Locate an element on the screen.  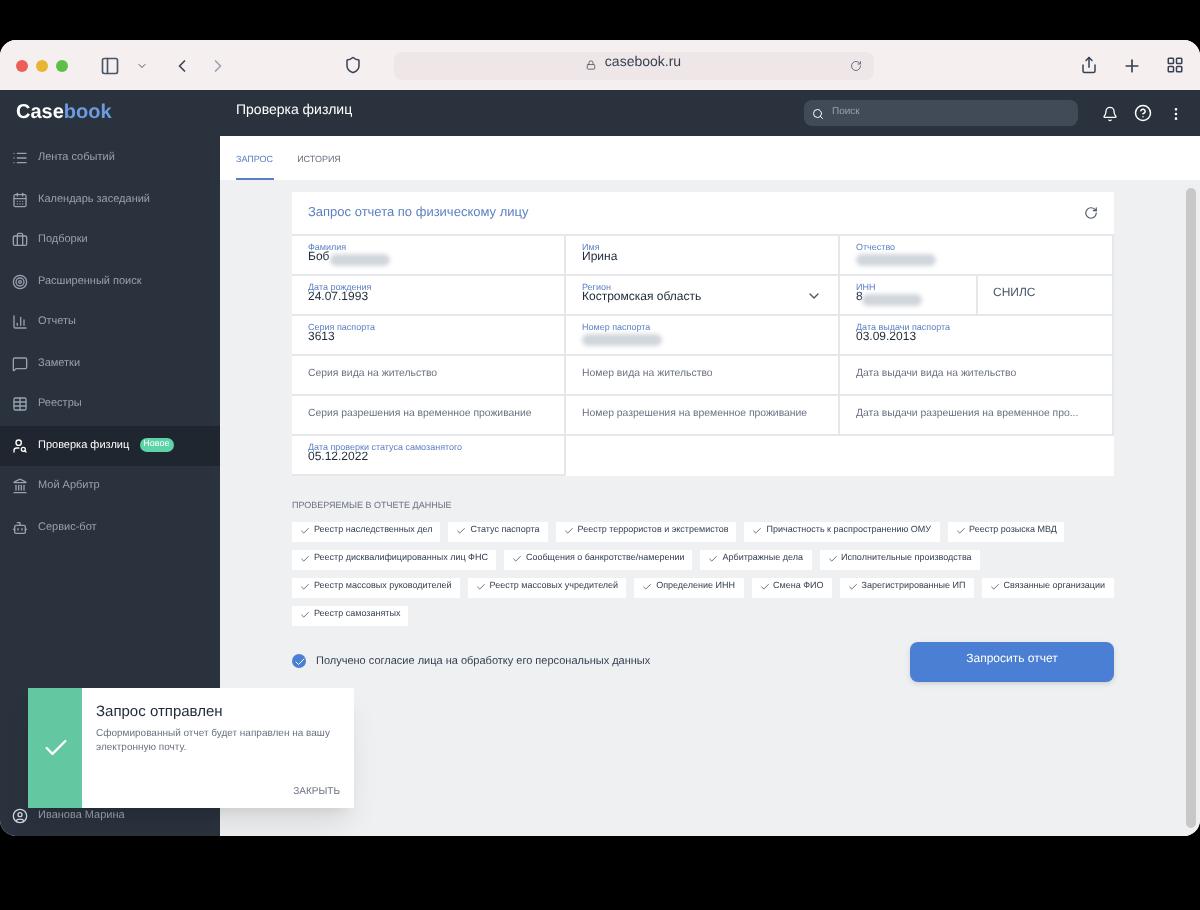
notification-icon is located at coordinates (1110, 113).